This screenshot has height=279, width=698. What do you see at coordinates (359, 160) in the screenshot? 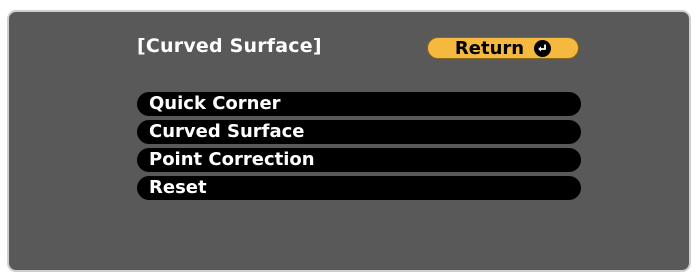
I see `menu-item-point-correction: Point Correction` at bounding box center [359, 160].